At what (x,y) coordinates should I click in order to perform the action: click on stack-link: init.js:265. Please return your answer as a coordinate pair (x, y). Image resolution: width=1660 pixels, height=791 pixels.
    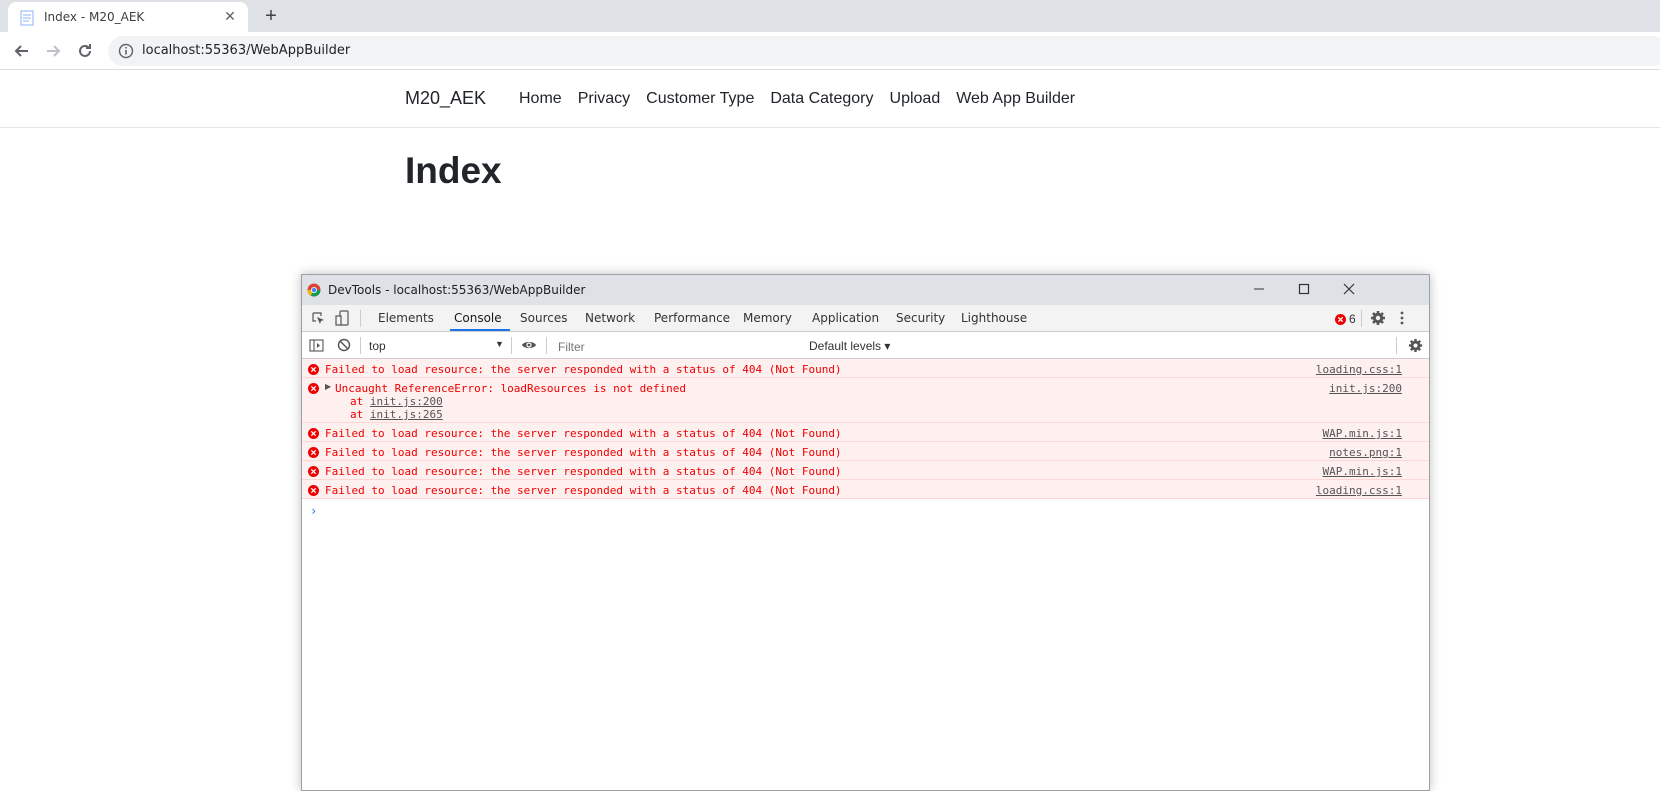
    Looking at the image, I should click on (406, 414).